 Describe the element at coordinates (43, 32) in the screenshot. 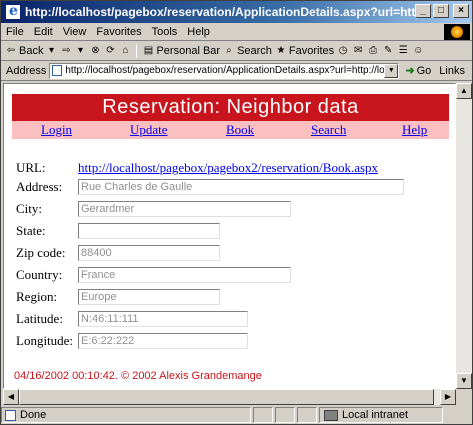

I see `menu-edit: Edit` at that location.